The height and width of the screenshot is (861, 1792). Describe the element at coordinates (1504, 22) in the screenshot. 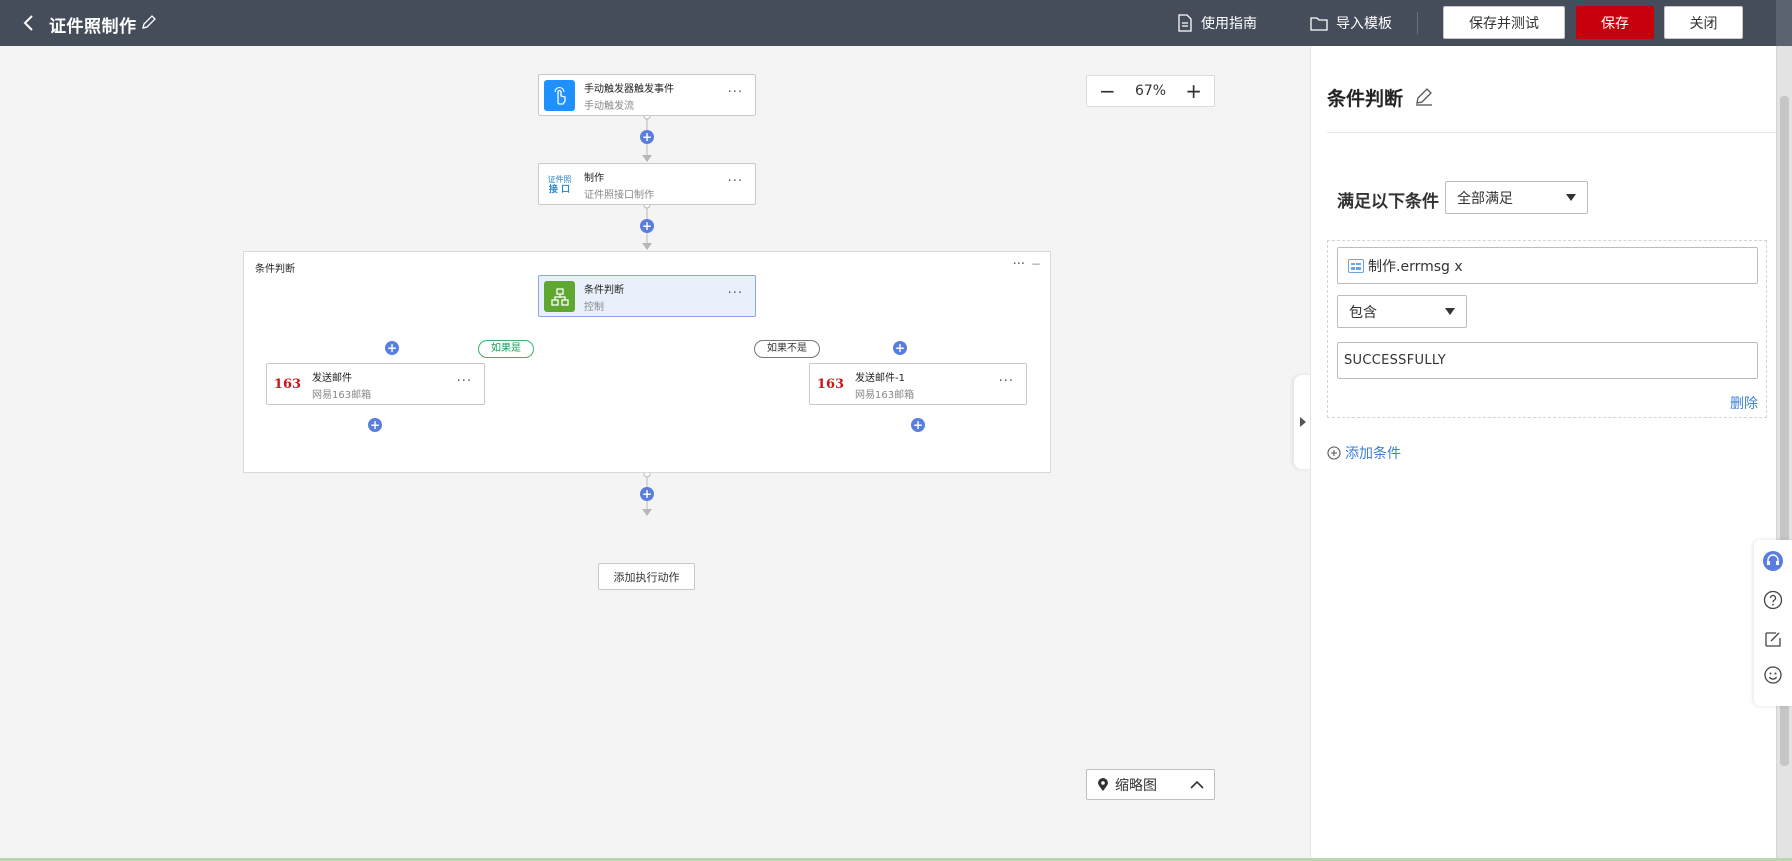

I see `save-and-test-button: 保存并测试` at that location.